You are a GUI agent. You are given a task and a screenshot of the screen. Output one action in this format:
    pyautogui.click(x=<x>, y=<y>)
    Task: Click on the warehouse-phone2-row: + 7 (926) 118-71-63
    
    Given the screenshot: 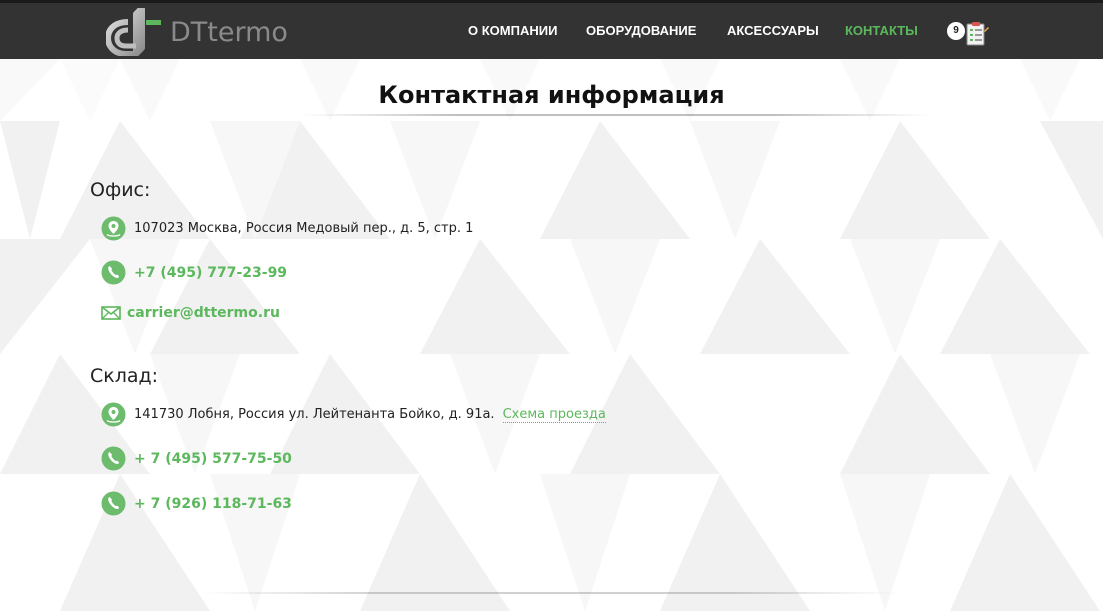 What is the action you would take?
    pyautogui.click(x=196, y=503)
    